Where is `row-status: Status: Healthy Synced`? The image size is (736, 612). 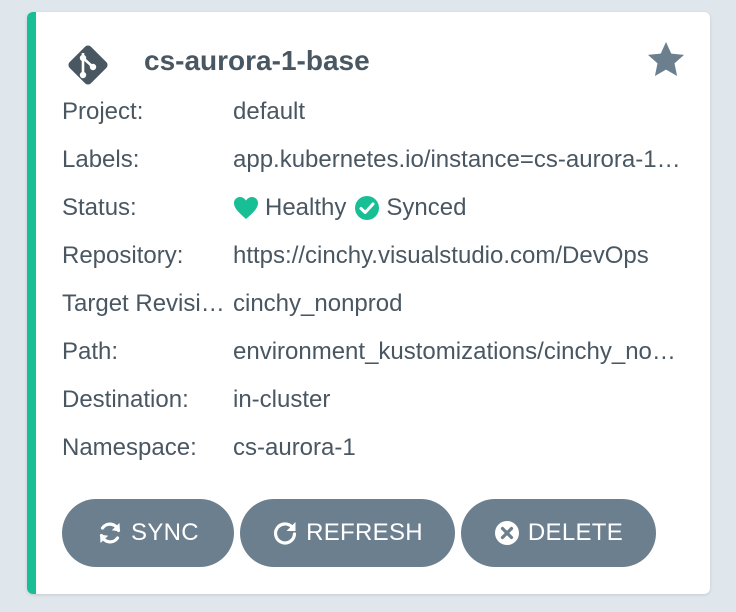 row-status: Status: Healthy Synced is located at coordinates (374, 208).